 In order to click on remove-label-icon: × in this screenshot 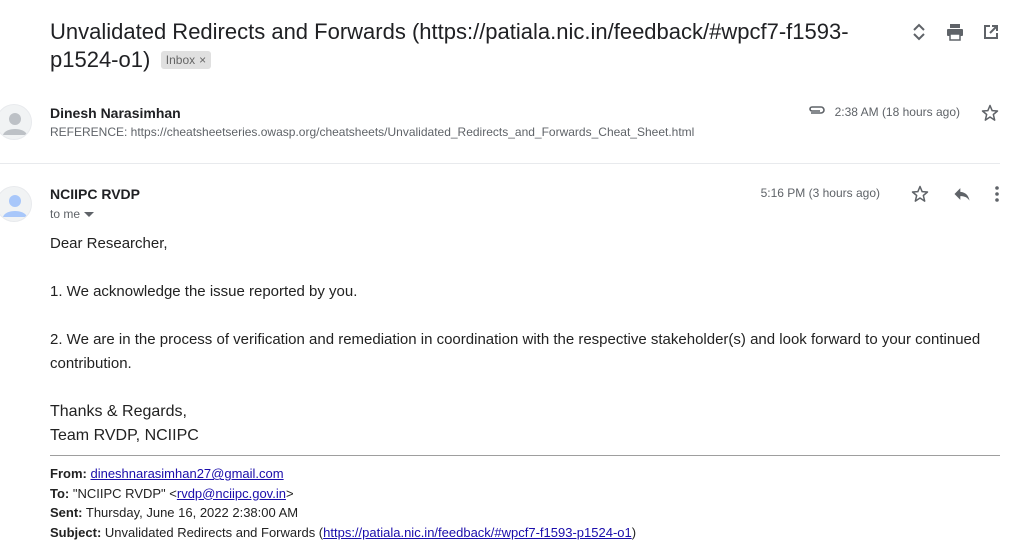, I will do `click(202, 60)`.